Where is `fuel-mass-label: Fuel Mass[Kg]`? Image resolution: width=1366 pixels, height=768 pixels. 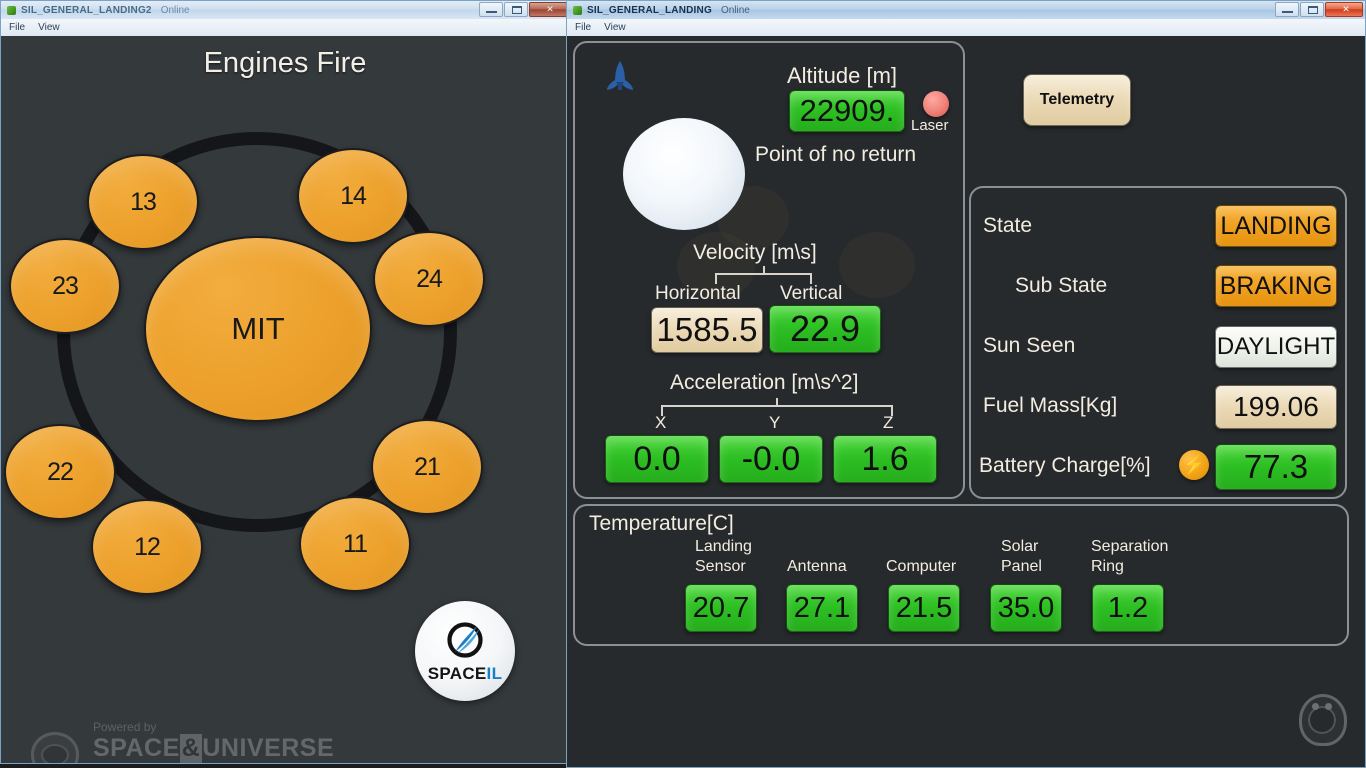
fuel-mass-label: Fuel Mass[Kg] is located at coordinates (1050, 405).